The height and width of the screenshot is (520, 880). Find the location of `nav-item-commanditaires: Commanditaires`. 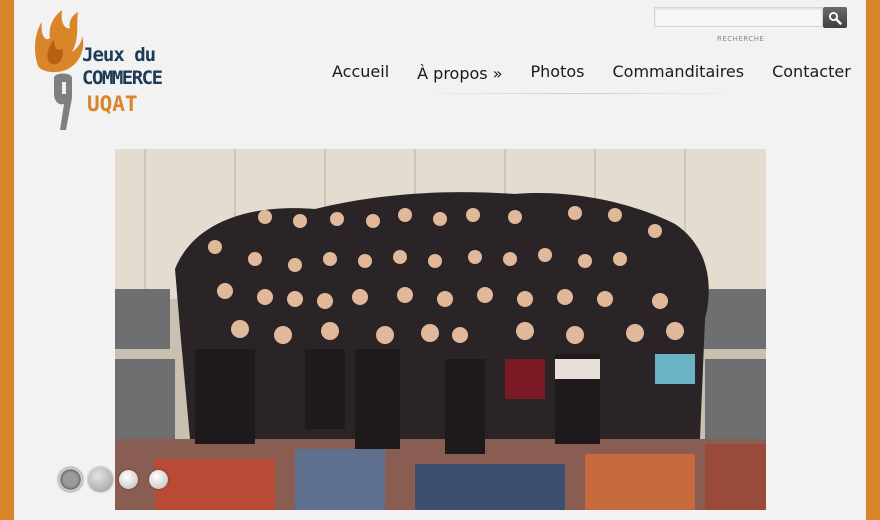

nav-item-commanditaires: Commanditaires is located at coordinates (678, 71).